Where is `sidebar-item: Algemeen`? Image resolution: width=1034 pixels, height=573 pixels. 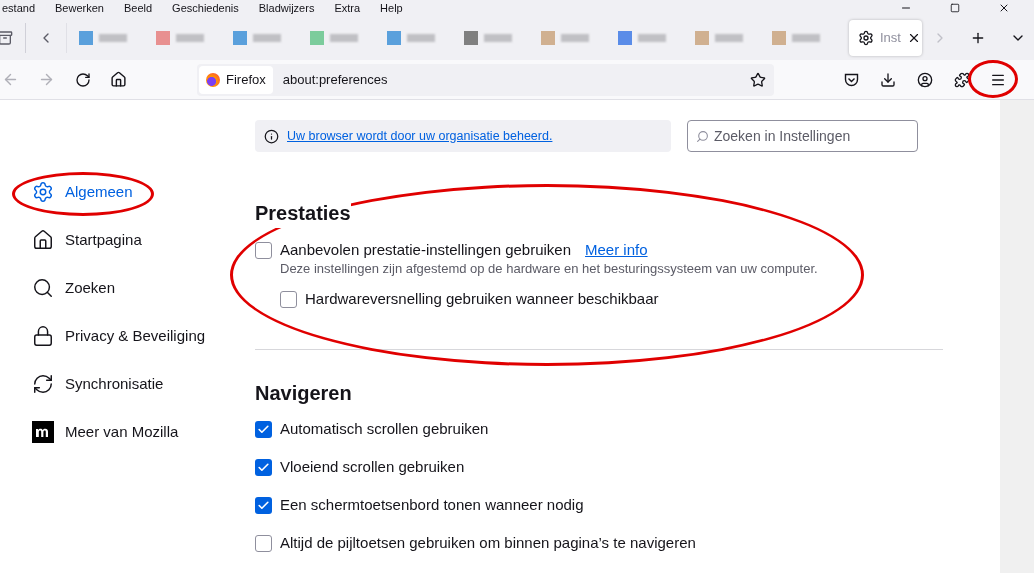
sidebar-item: Algemeen is located at coordinates (143, 192).